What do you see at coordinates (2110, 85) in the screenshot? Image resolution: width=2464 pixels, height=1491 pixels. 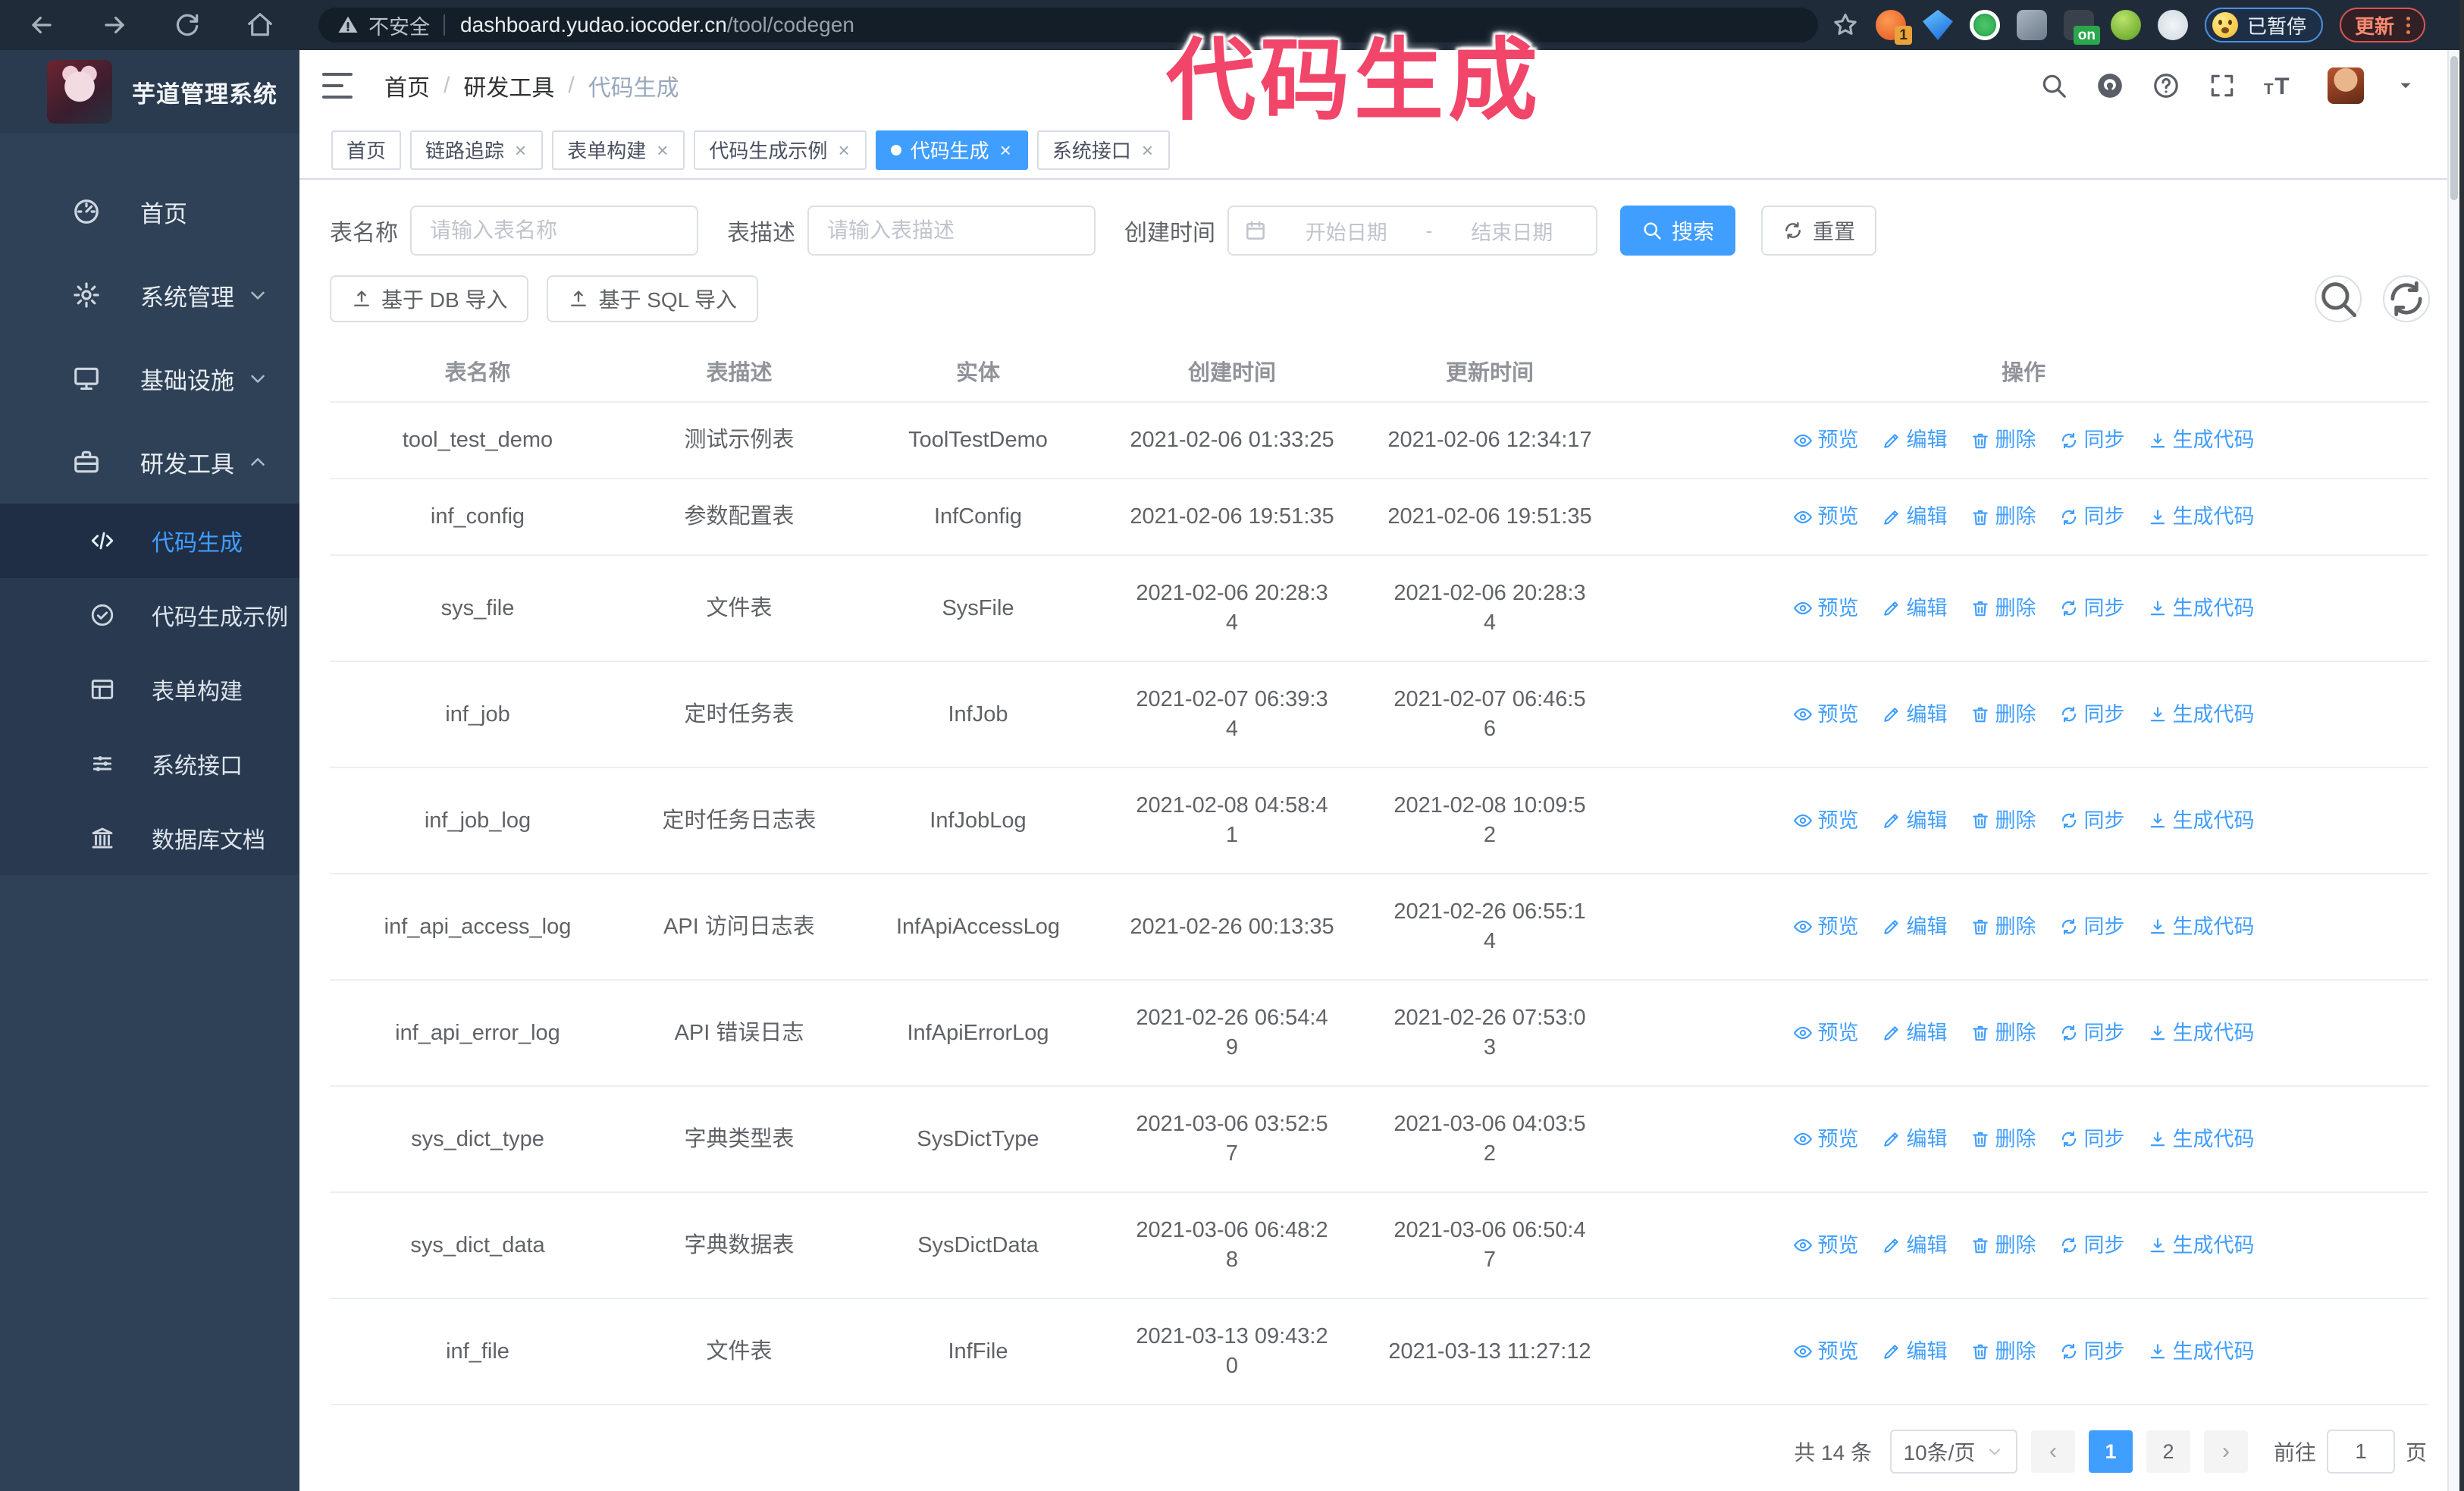 I see `github-icon` at bounding box center [2110, 85].